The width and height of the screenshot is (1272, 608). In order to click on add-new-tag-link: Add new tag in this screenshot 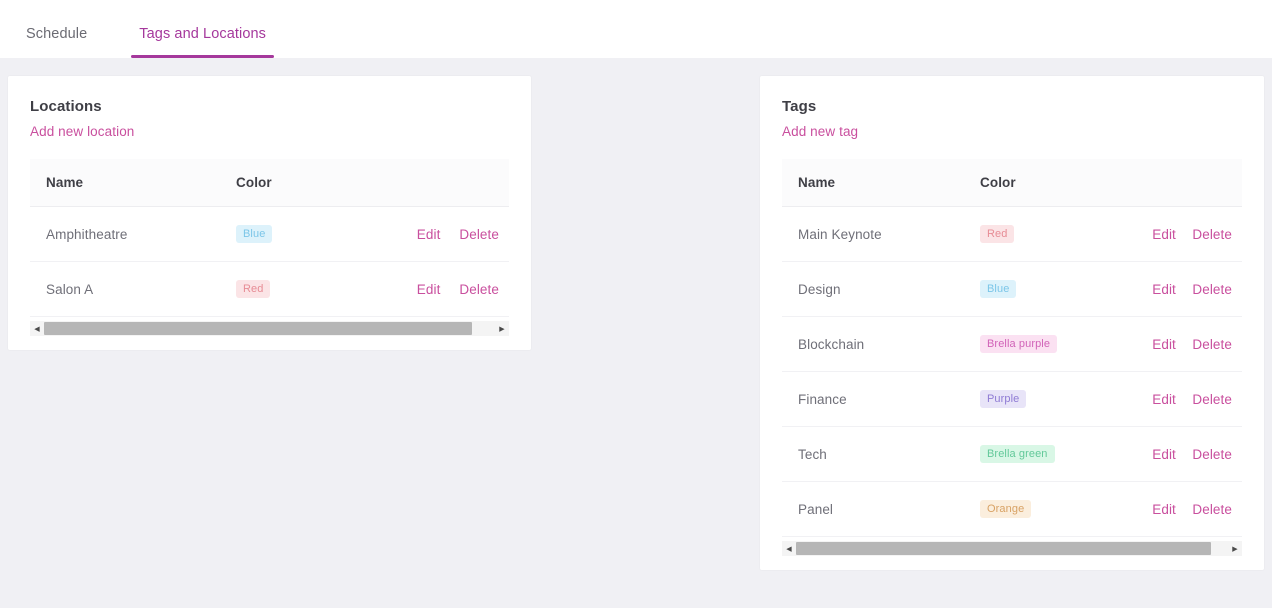, I will do `click(820, 131)`.